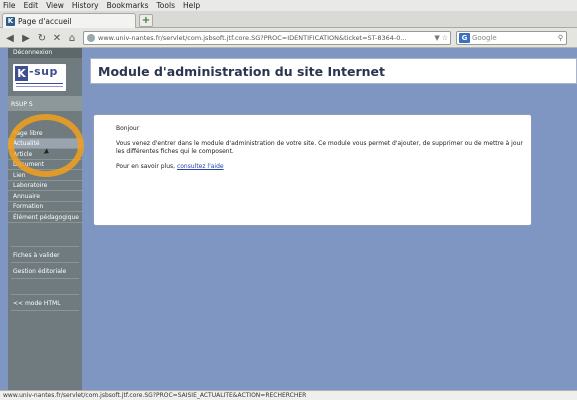  What do you see at coordinates (445, 38) in the screenshot?
I see `star-icon: ☆` at bounding box center [445, 38].